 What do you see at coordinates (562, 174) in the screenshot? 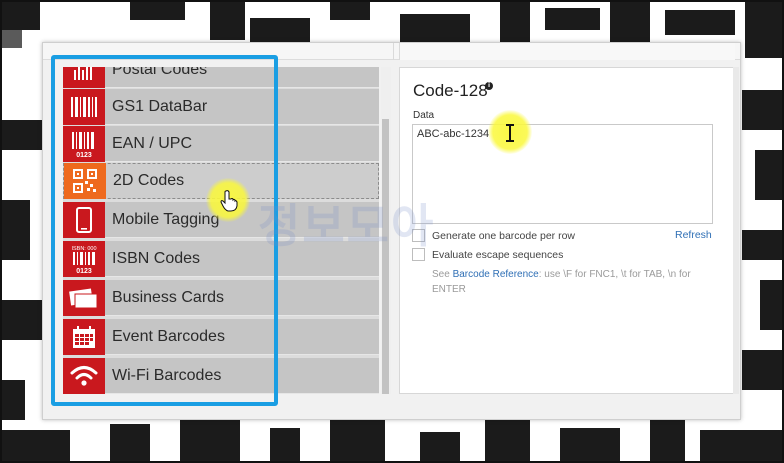
I see `data-textarea: ABC-abc-1234` at bounding box center [562, 174].